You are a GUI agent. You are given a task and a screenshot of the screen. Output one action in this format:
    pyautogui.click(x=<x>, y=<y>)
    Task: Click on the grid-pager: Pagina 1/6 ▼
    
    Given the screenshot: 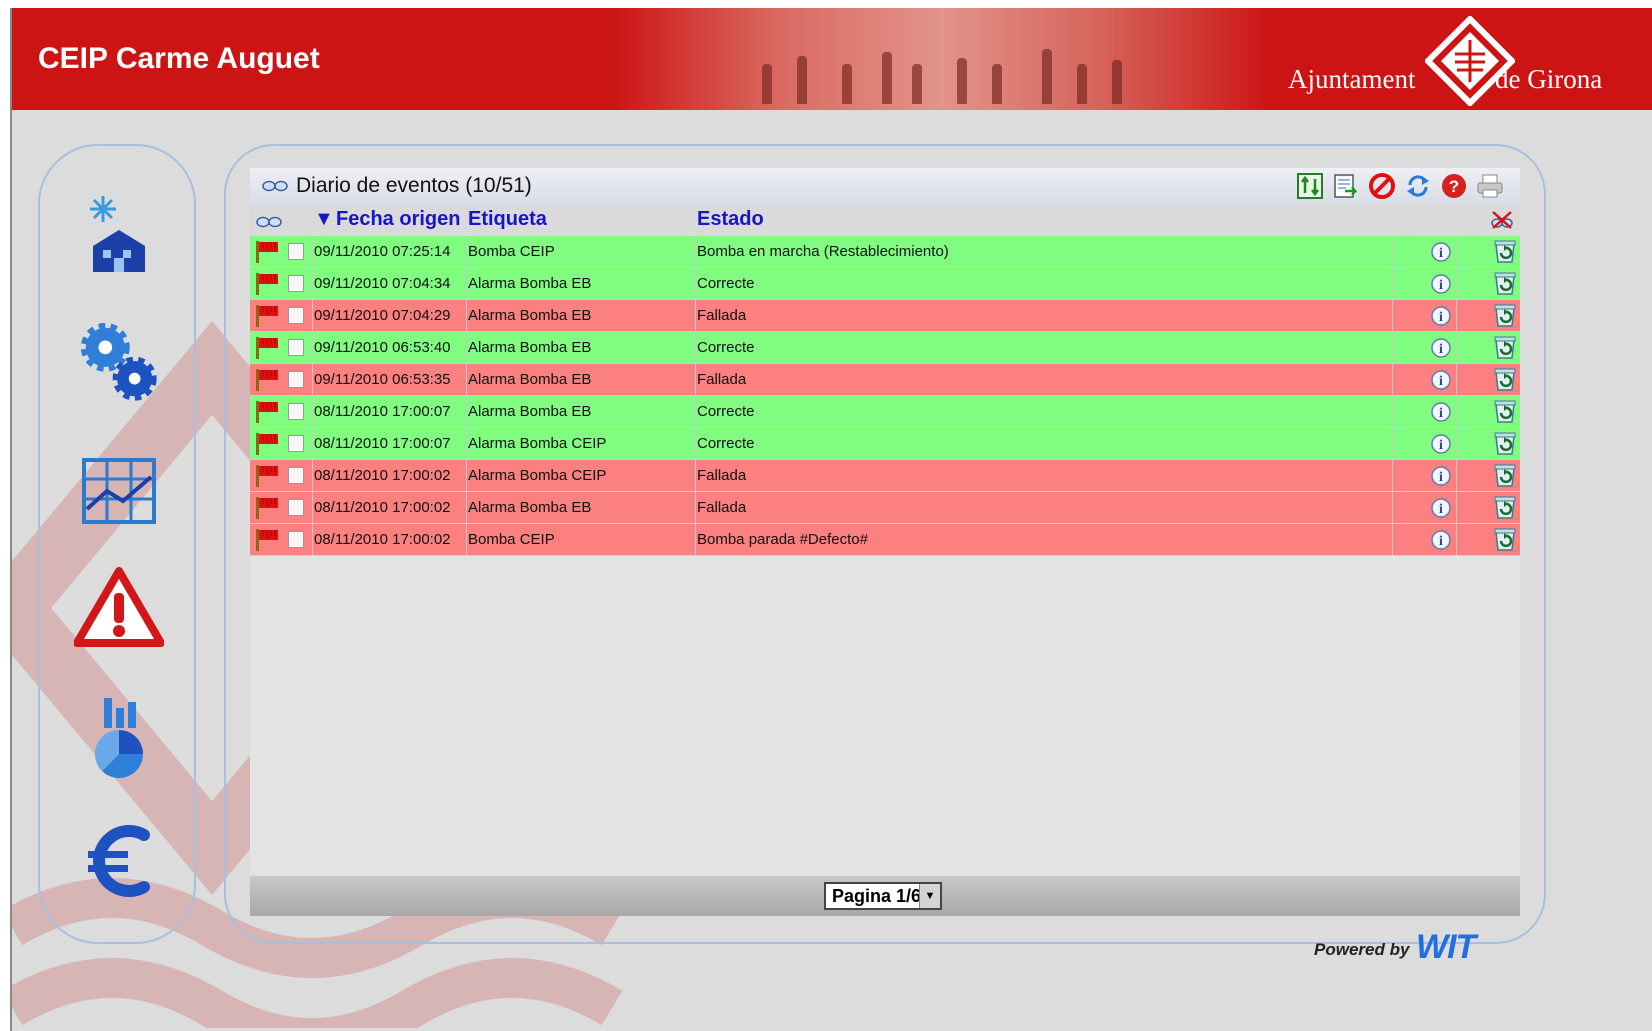 What is the action you would take?
    pyautogui.click(x=885, y=896)
    